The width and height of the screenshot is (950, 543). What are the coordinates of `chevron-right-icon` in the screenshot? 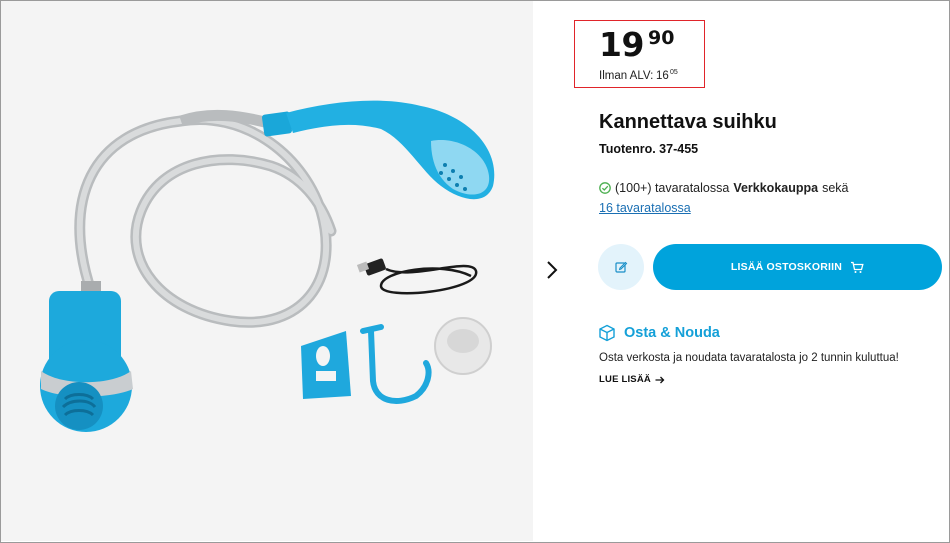 It's located at (552, 270).